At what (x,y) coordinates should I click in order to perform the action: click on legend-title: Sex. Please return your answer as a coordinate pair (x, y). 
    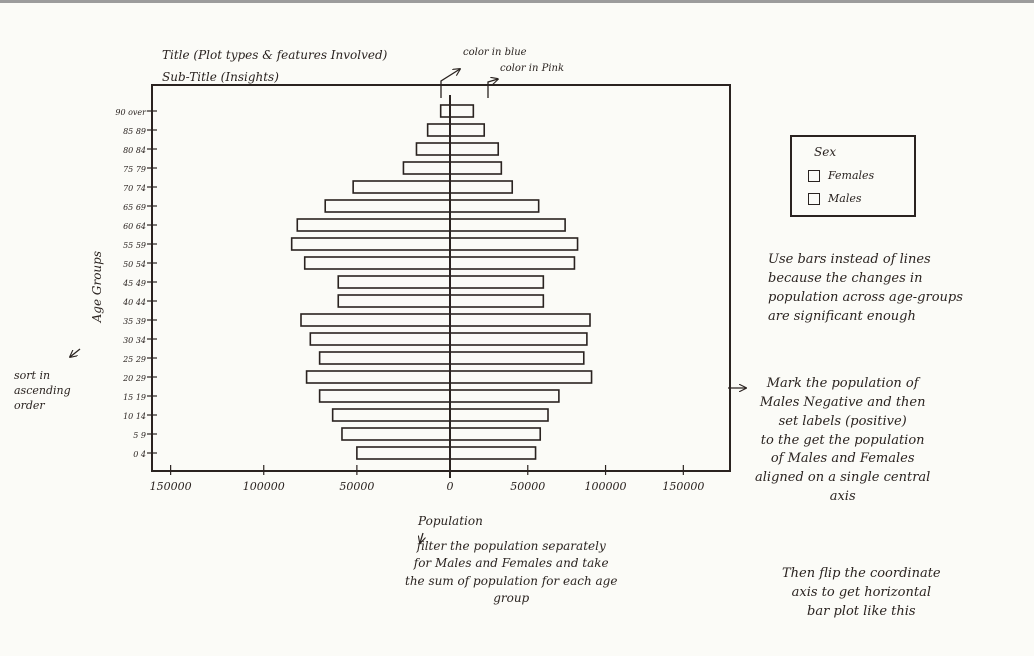
    Looking at the image, I should click on (825, 152).